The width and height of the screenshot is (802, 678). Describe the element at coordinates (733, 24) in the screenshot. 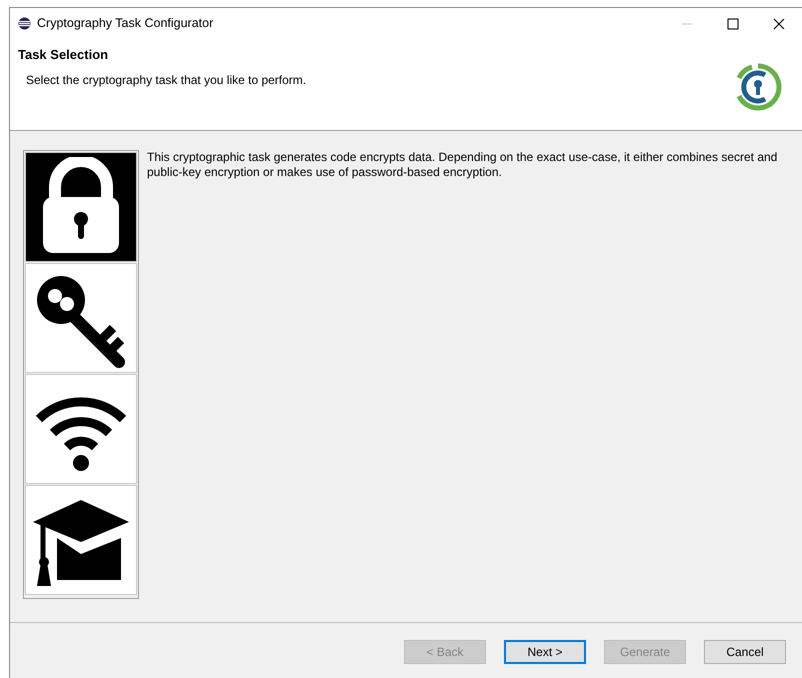

I see `maximize-icon` at that location.